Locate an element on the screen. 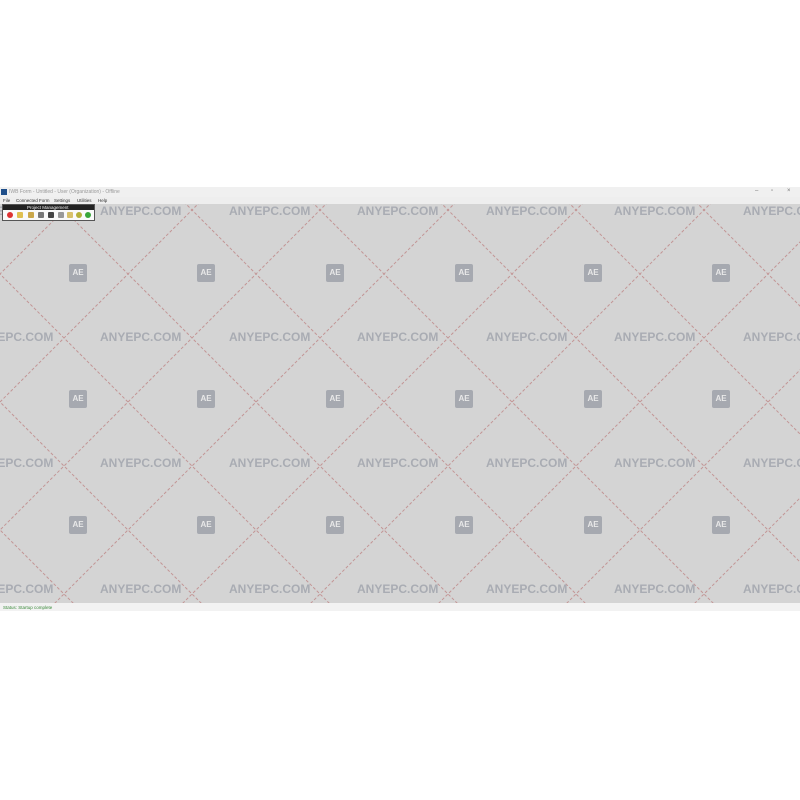  toolbar-label: Project Management is located at coordinates (48, 207).